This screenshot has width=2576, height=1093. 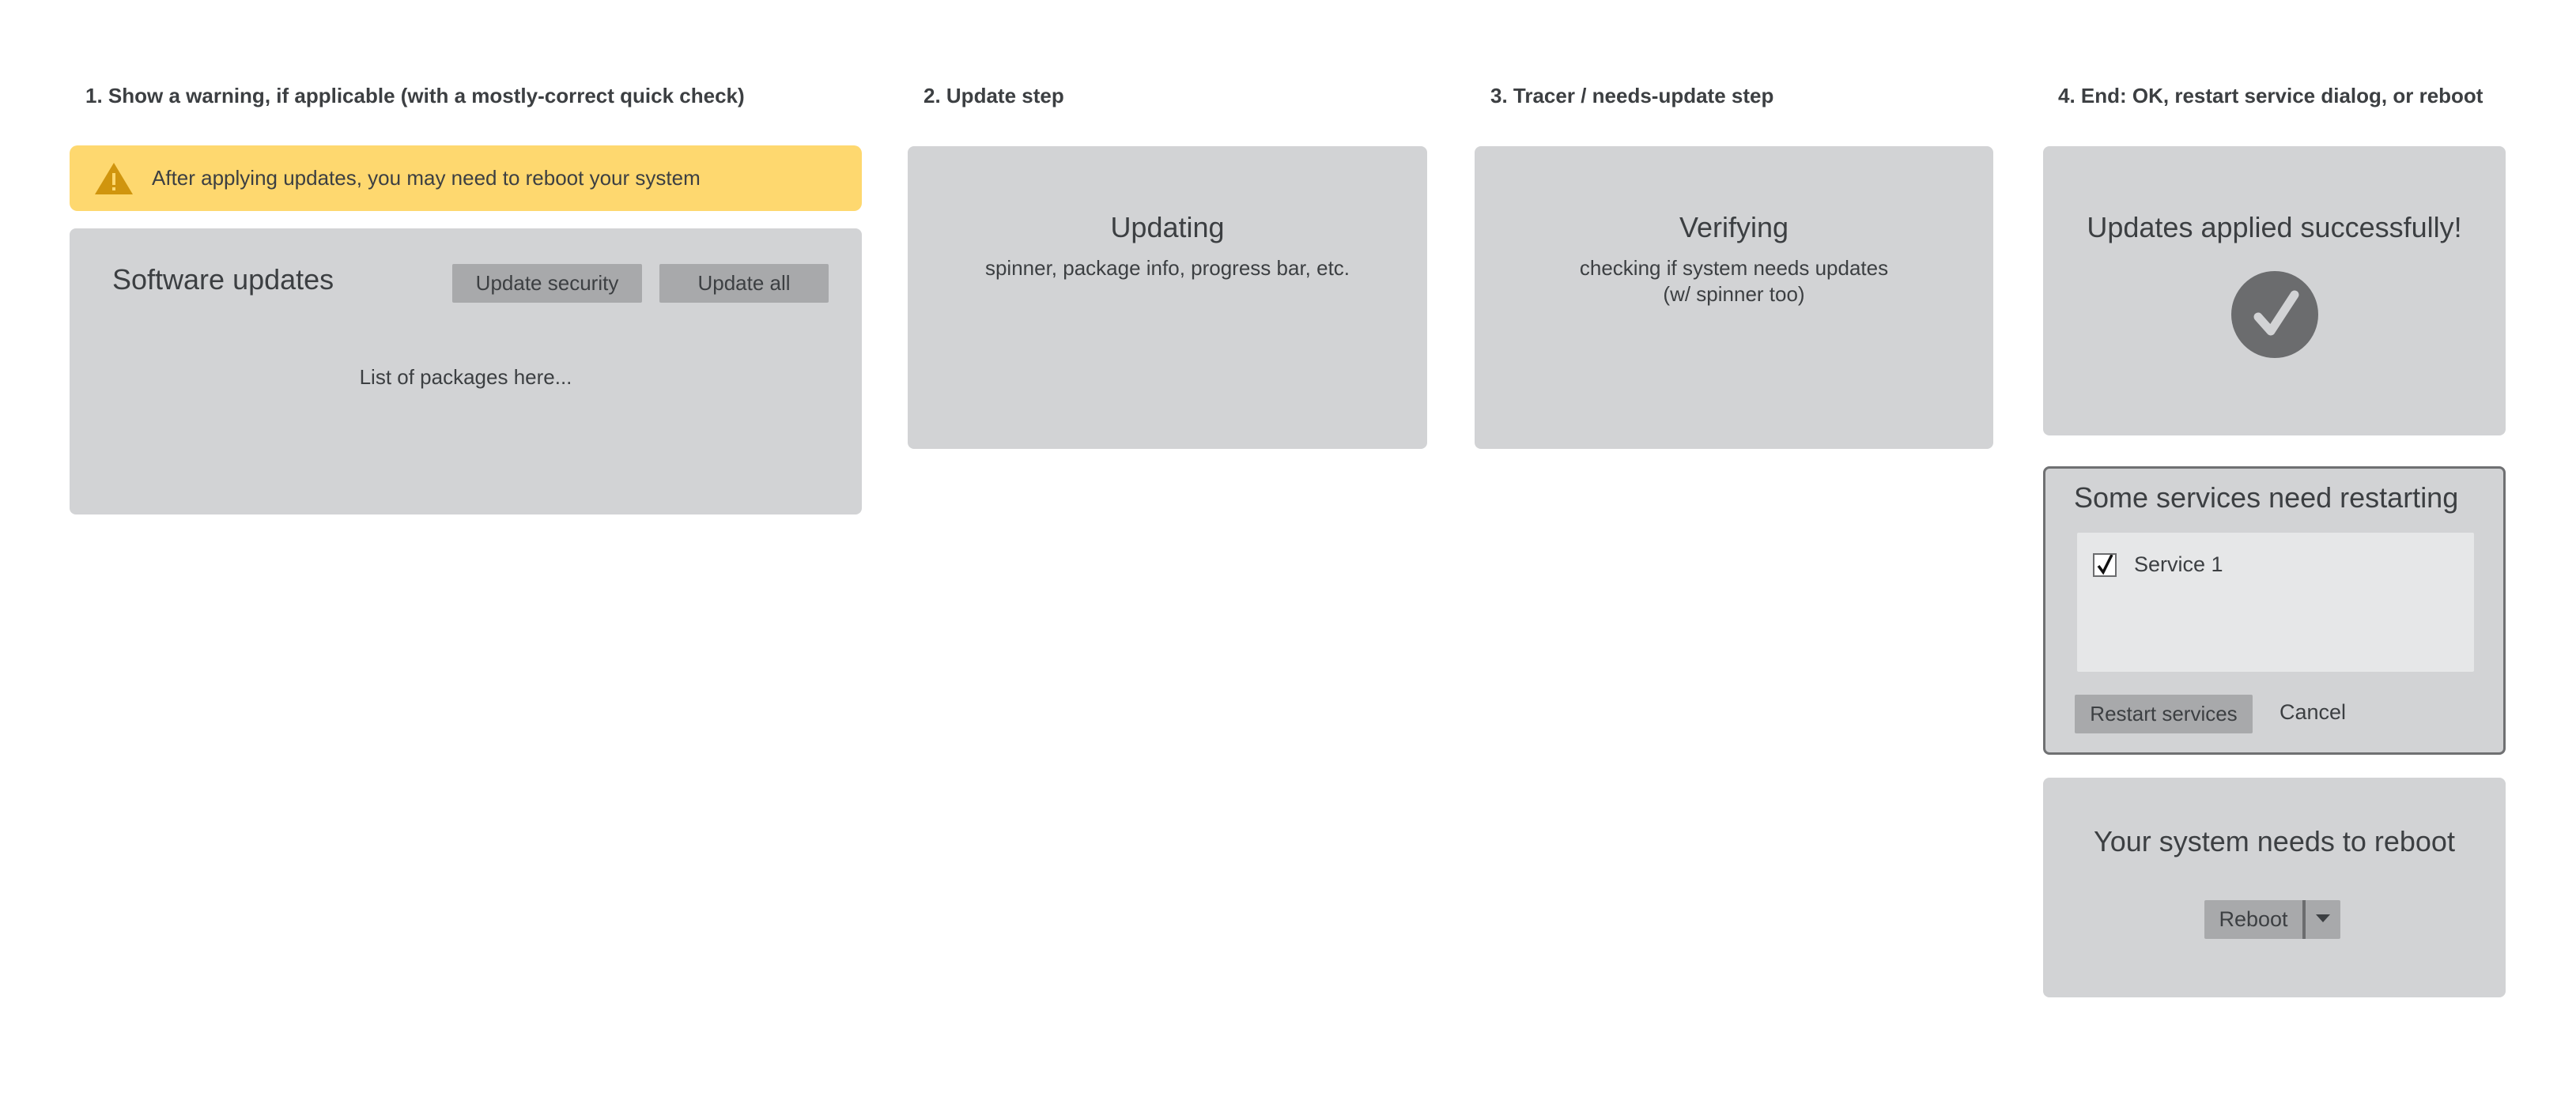 I want to click on step2-heading: 2. Update step, so click(x=994, y=95).